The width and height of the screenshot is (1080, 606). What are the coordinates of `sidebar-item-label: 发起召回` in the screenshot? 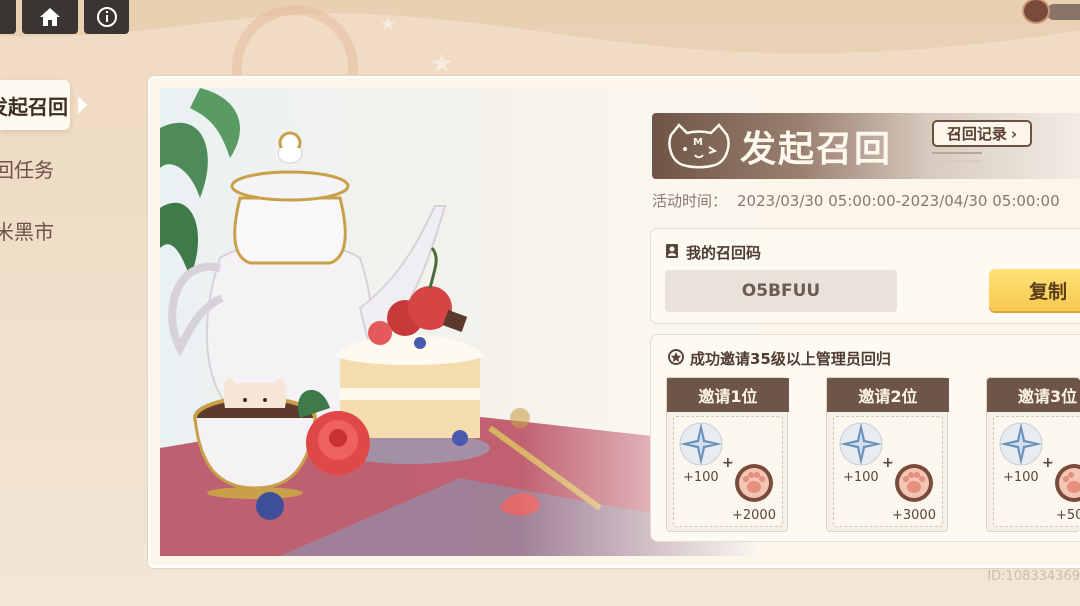 It's located at (34, 106).